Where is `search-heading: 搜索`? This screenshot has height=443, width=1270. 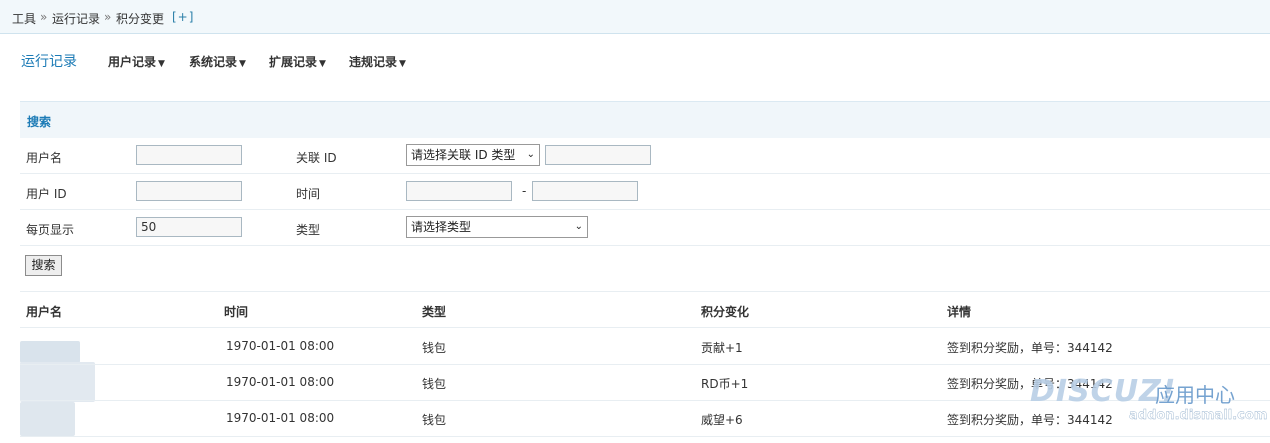 search-heading: 搜索 is located at coordinates (39, 122).